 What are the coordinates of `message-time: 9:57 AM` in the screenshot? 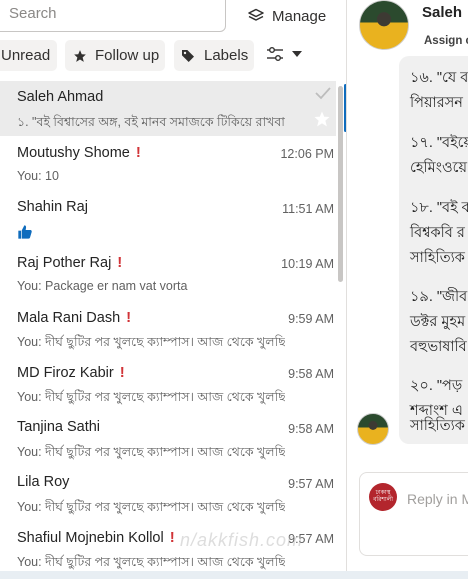 It's located at (311, 484).